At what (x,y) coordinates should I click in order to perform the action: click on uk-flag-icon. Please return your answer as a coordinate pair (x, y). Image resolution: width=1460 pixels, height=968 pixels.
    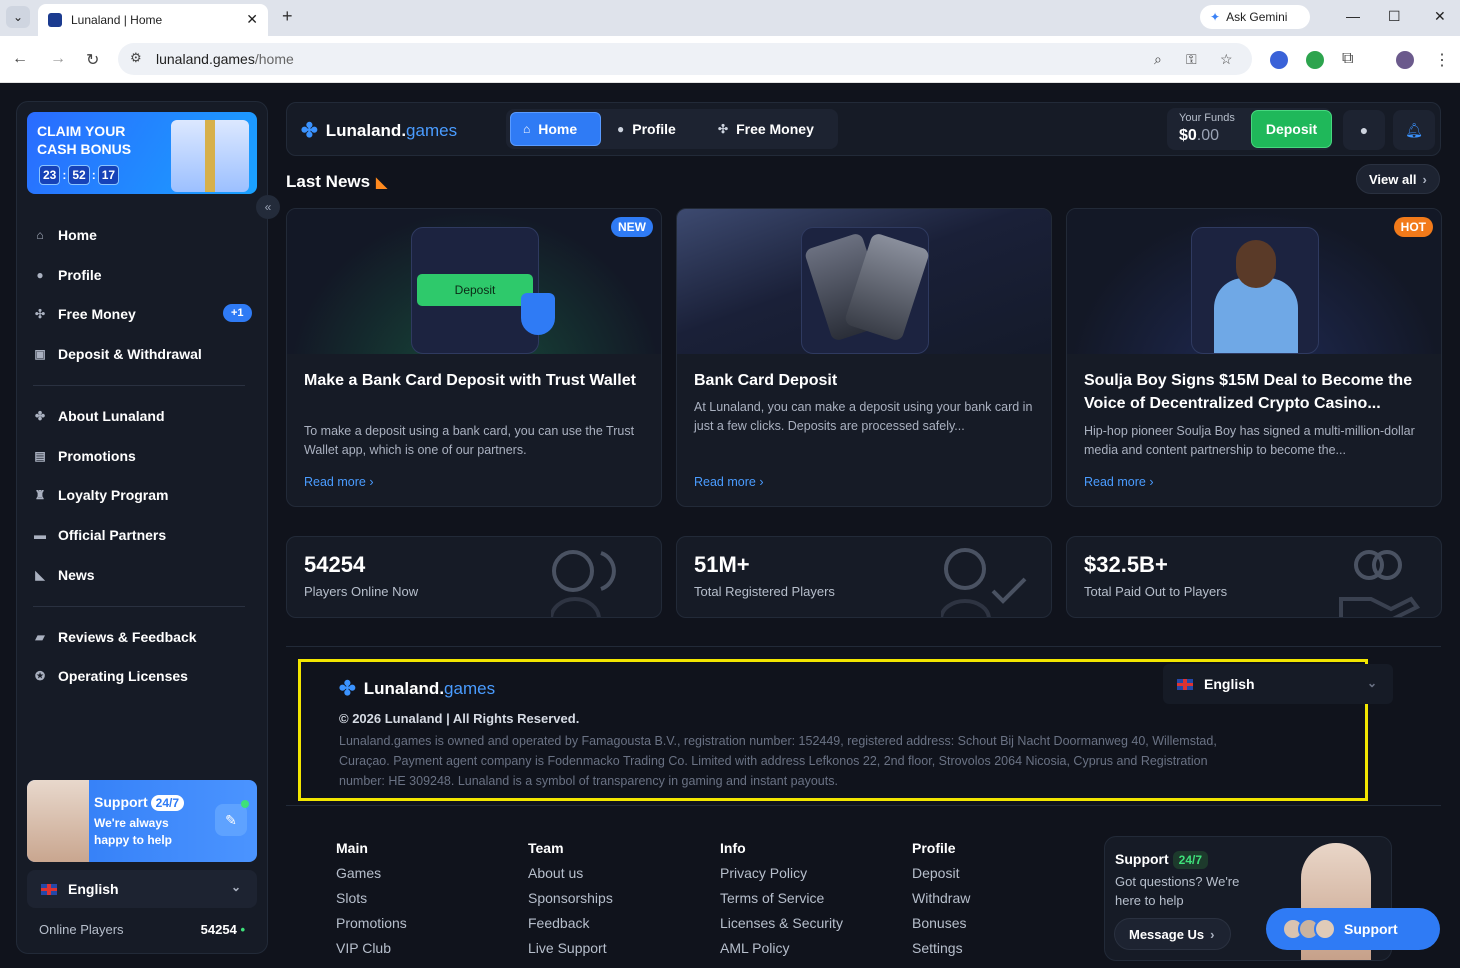
    Looking at the image, I should click on (49, 889).